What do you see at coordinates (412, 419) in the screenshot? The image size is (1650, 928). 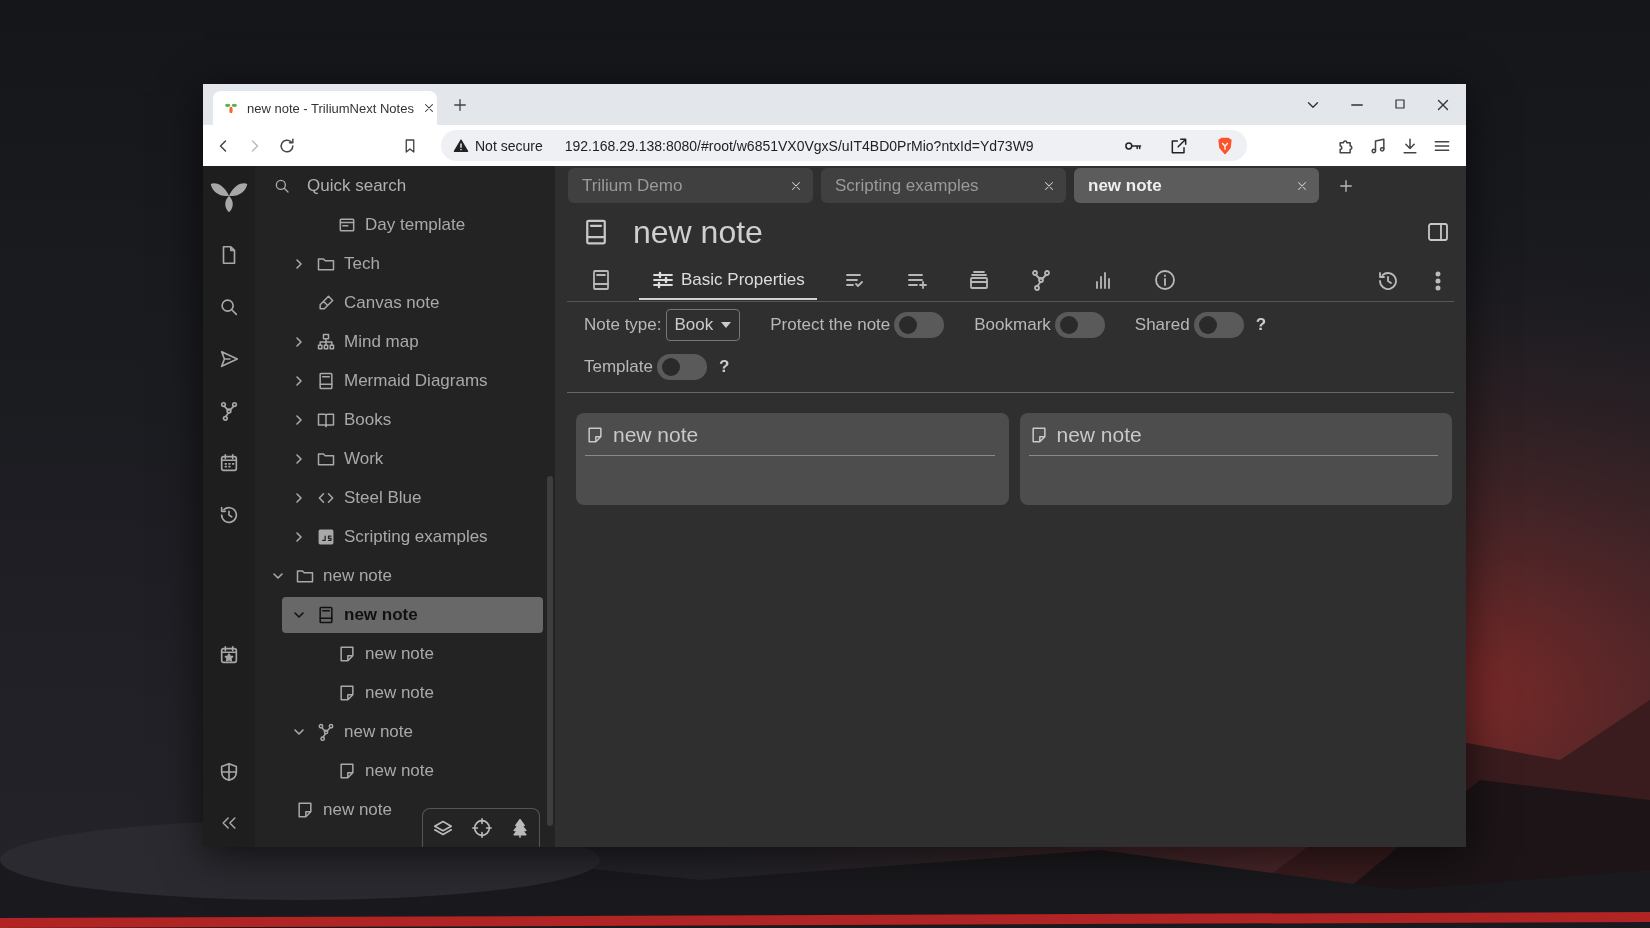 I see `tree-item: Books` at bounding box center [412, 419].